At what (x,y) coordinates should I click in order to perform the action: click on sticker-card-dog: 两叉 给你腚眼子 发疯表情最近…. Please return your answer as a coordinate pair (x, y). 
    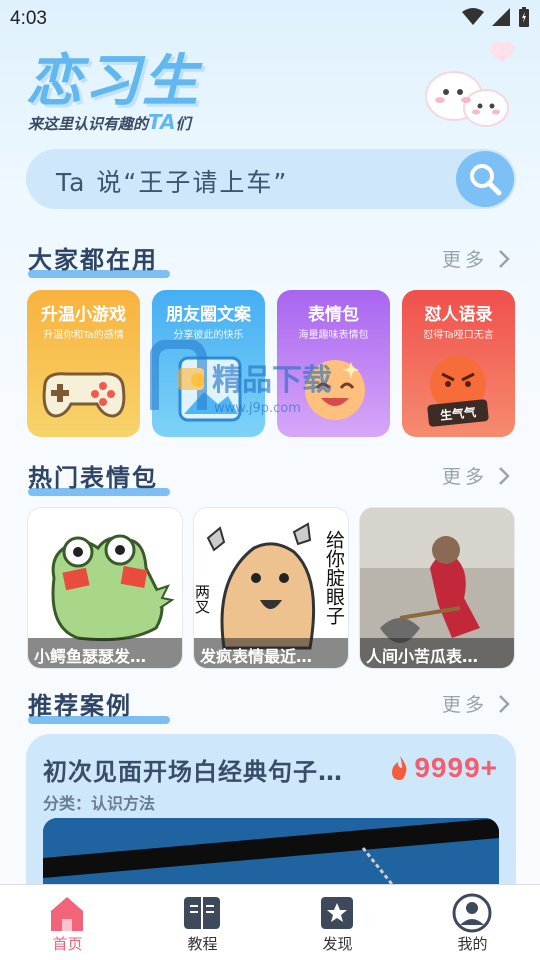
    Looking at the image, I should click on (271, 588).